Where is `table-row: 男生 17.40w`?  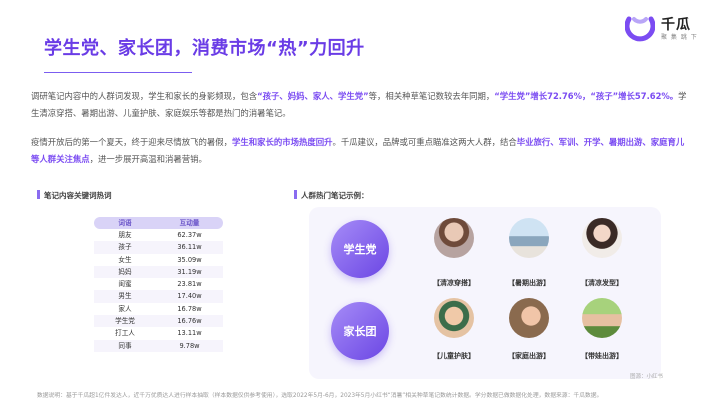
table-row: 男生 17.40w is located at coordinates (158, 296).